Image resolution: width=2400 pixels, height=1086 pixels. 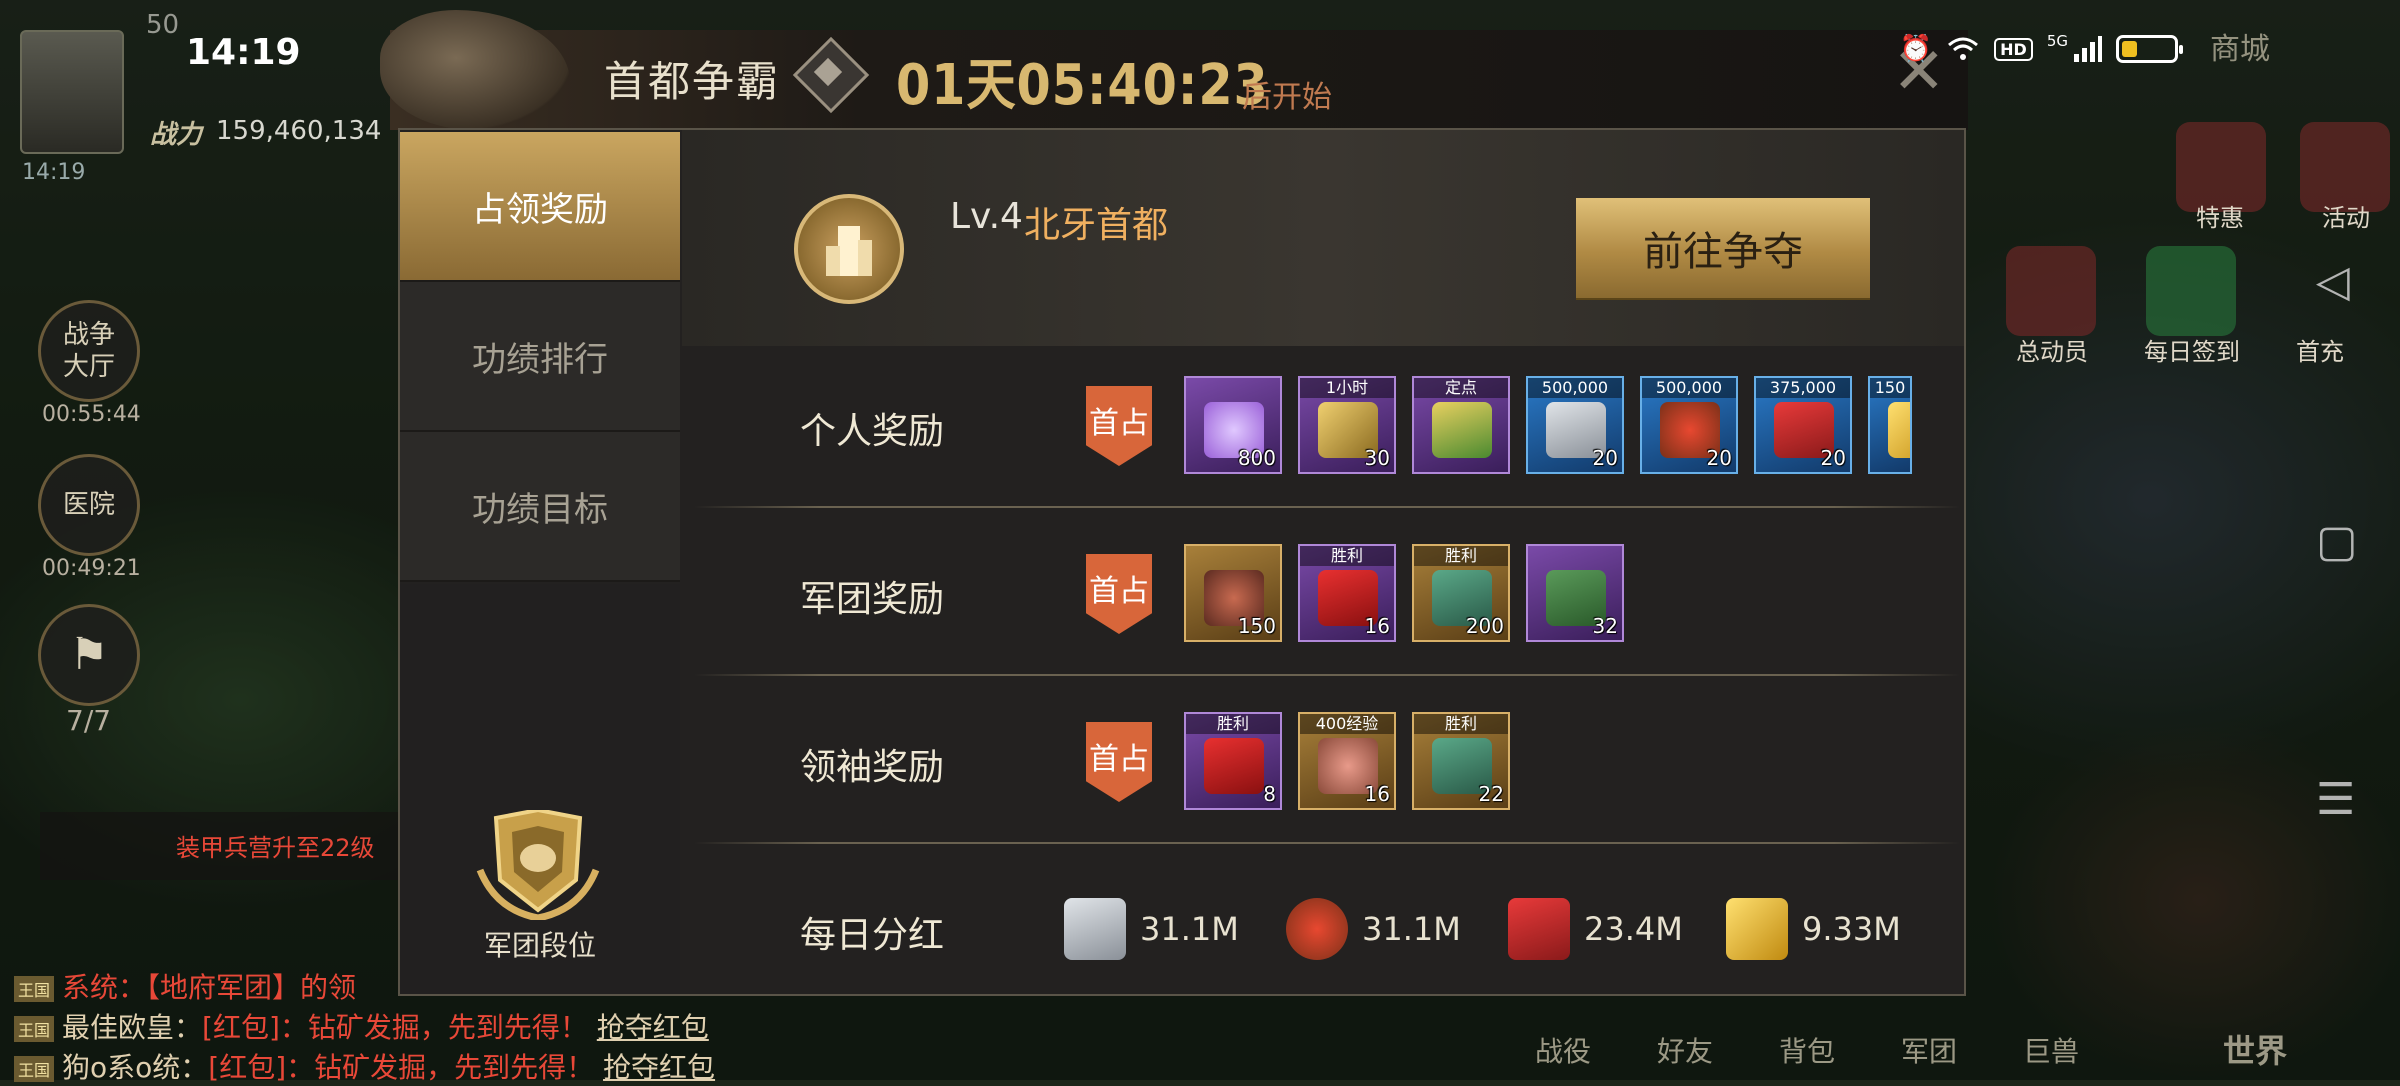 I want to click on red-packet-reward-item: 胜利 8, so click(x=1233, y=761).